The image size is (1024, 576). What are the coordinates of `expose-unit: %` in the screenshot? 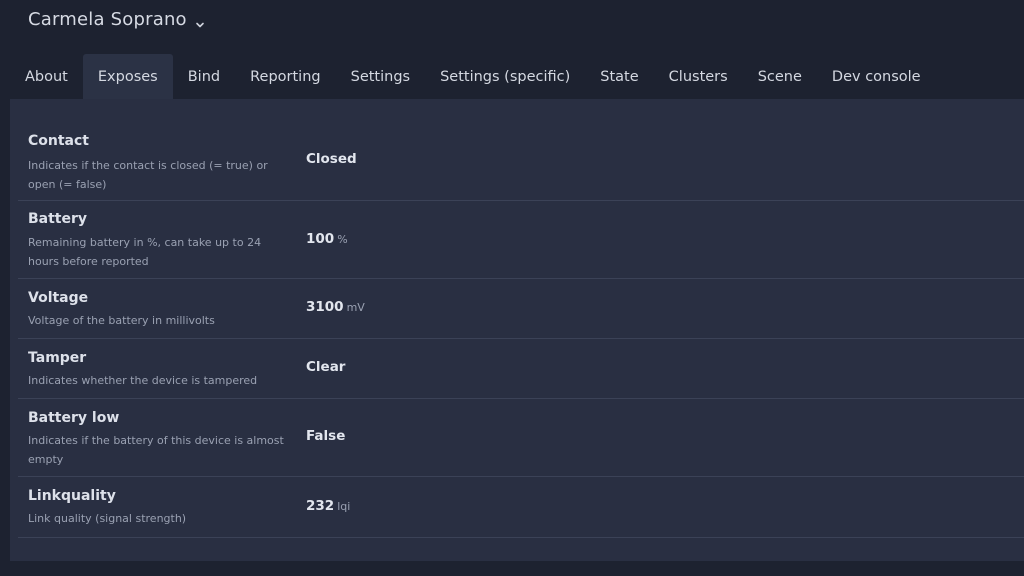 It's located at (342, 239).